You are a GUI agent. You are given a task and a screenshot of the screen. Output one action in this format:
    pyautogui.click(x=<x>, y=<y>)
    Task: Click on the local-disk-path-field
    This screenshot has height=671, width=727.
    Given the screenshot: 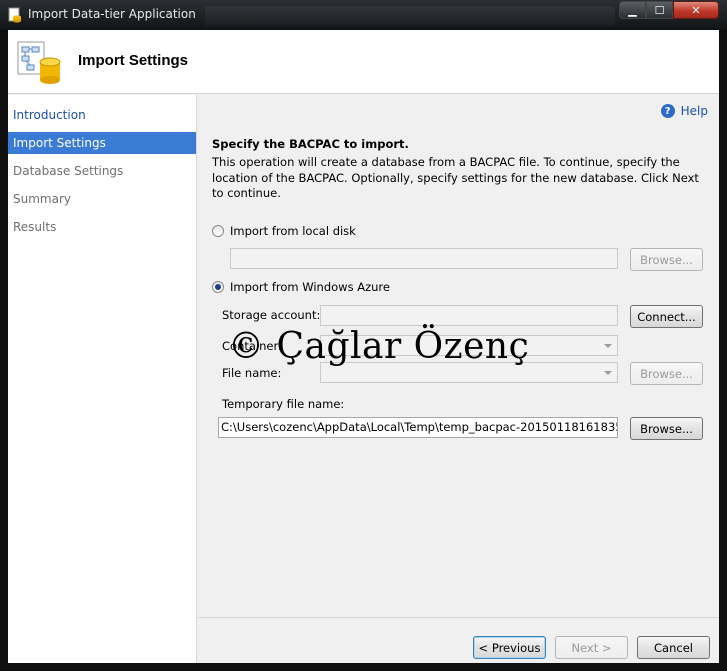 What is the action you would take?
    pyautogui.click(x=424, y=258)
    